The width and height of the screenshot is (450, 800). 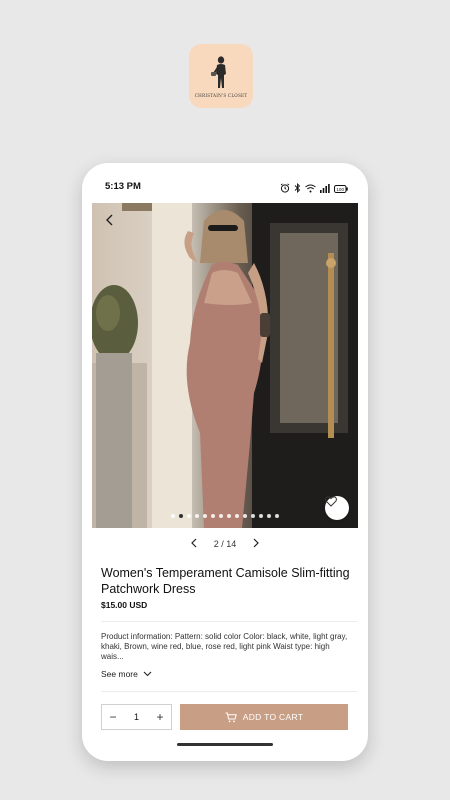 I want to click on logo-figure-icon, so click(x=218, y=72).